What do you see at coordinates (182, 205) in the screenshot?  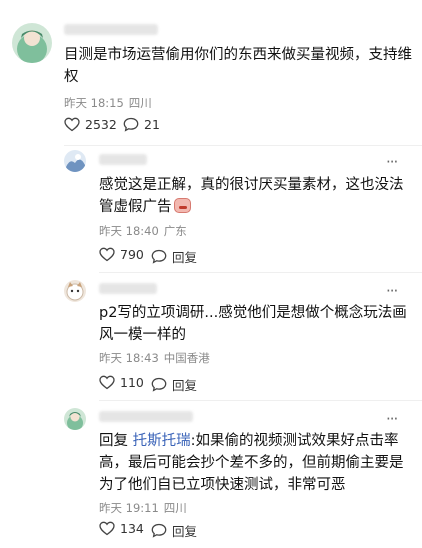 I see `emoji-icon` at bounding box center [182, 205].